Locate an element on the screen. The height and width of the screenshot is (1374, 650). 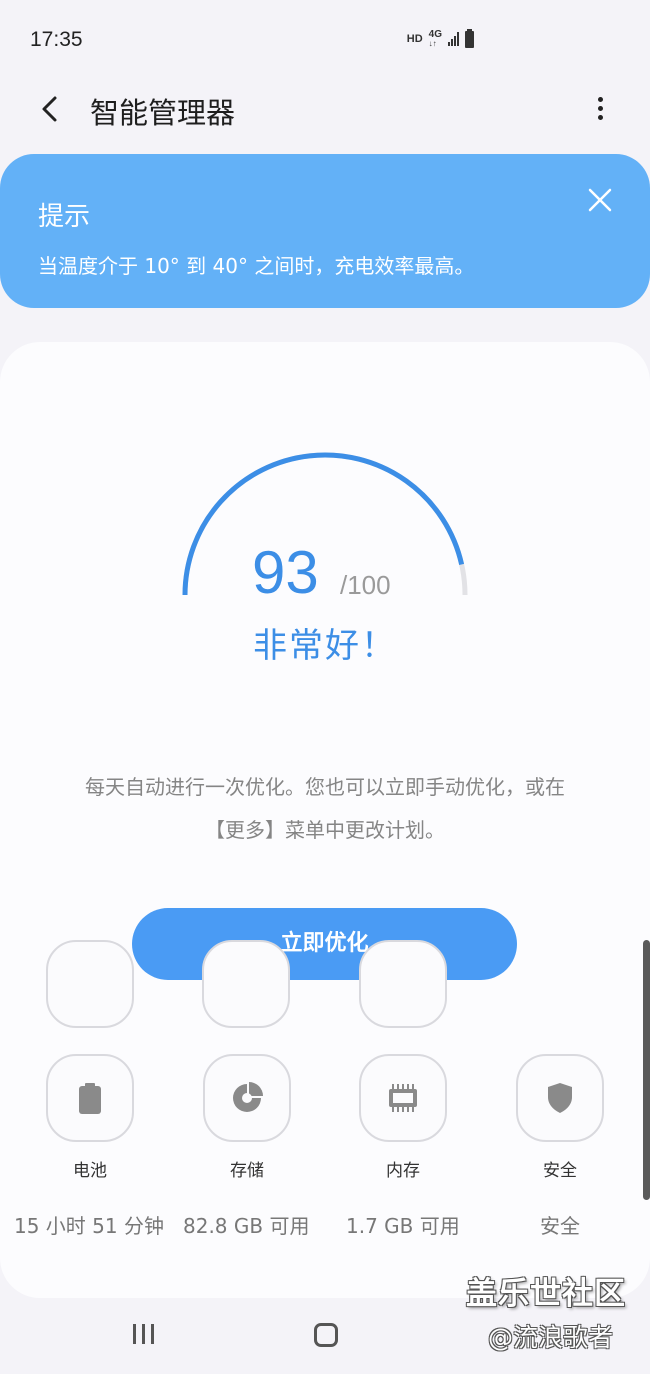
tile-label: 安全 is located at coordinates (560, 1171).